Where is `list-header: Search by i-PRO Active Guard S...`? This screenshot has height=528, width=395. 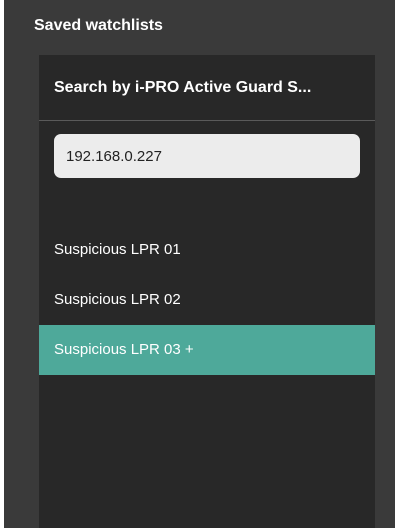 list-header: Search by i-PRO Active Guard S... is located at coordinates (207, 88).